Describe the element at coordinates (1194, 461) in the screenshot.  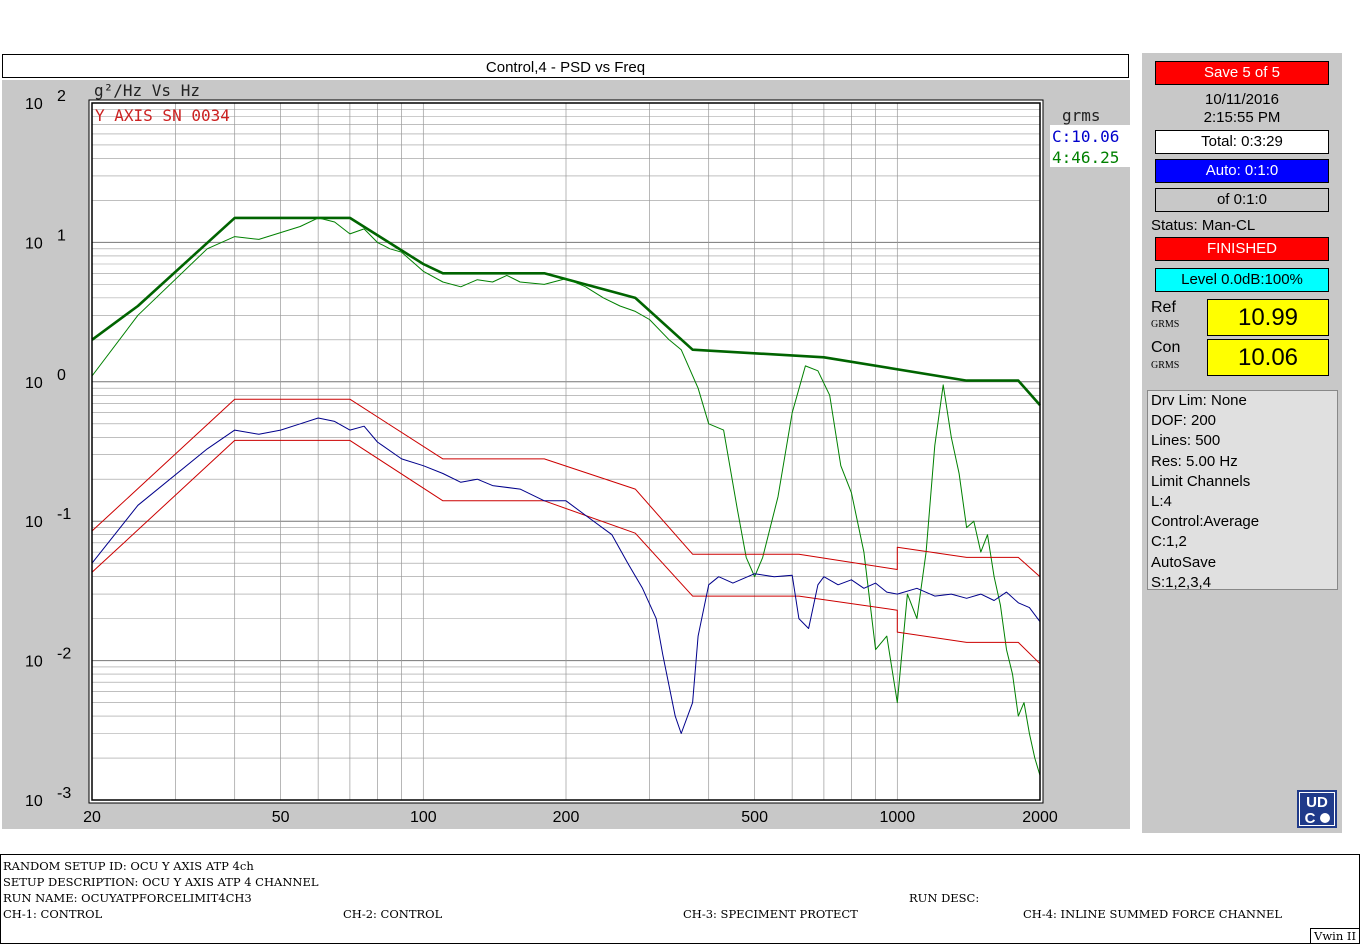
I see `info-line: Res: 5.00 Hz` at that location.